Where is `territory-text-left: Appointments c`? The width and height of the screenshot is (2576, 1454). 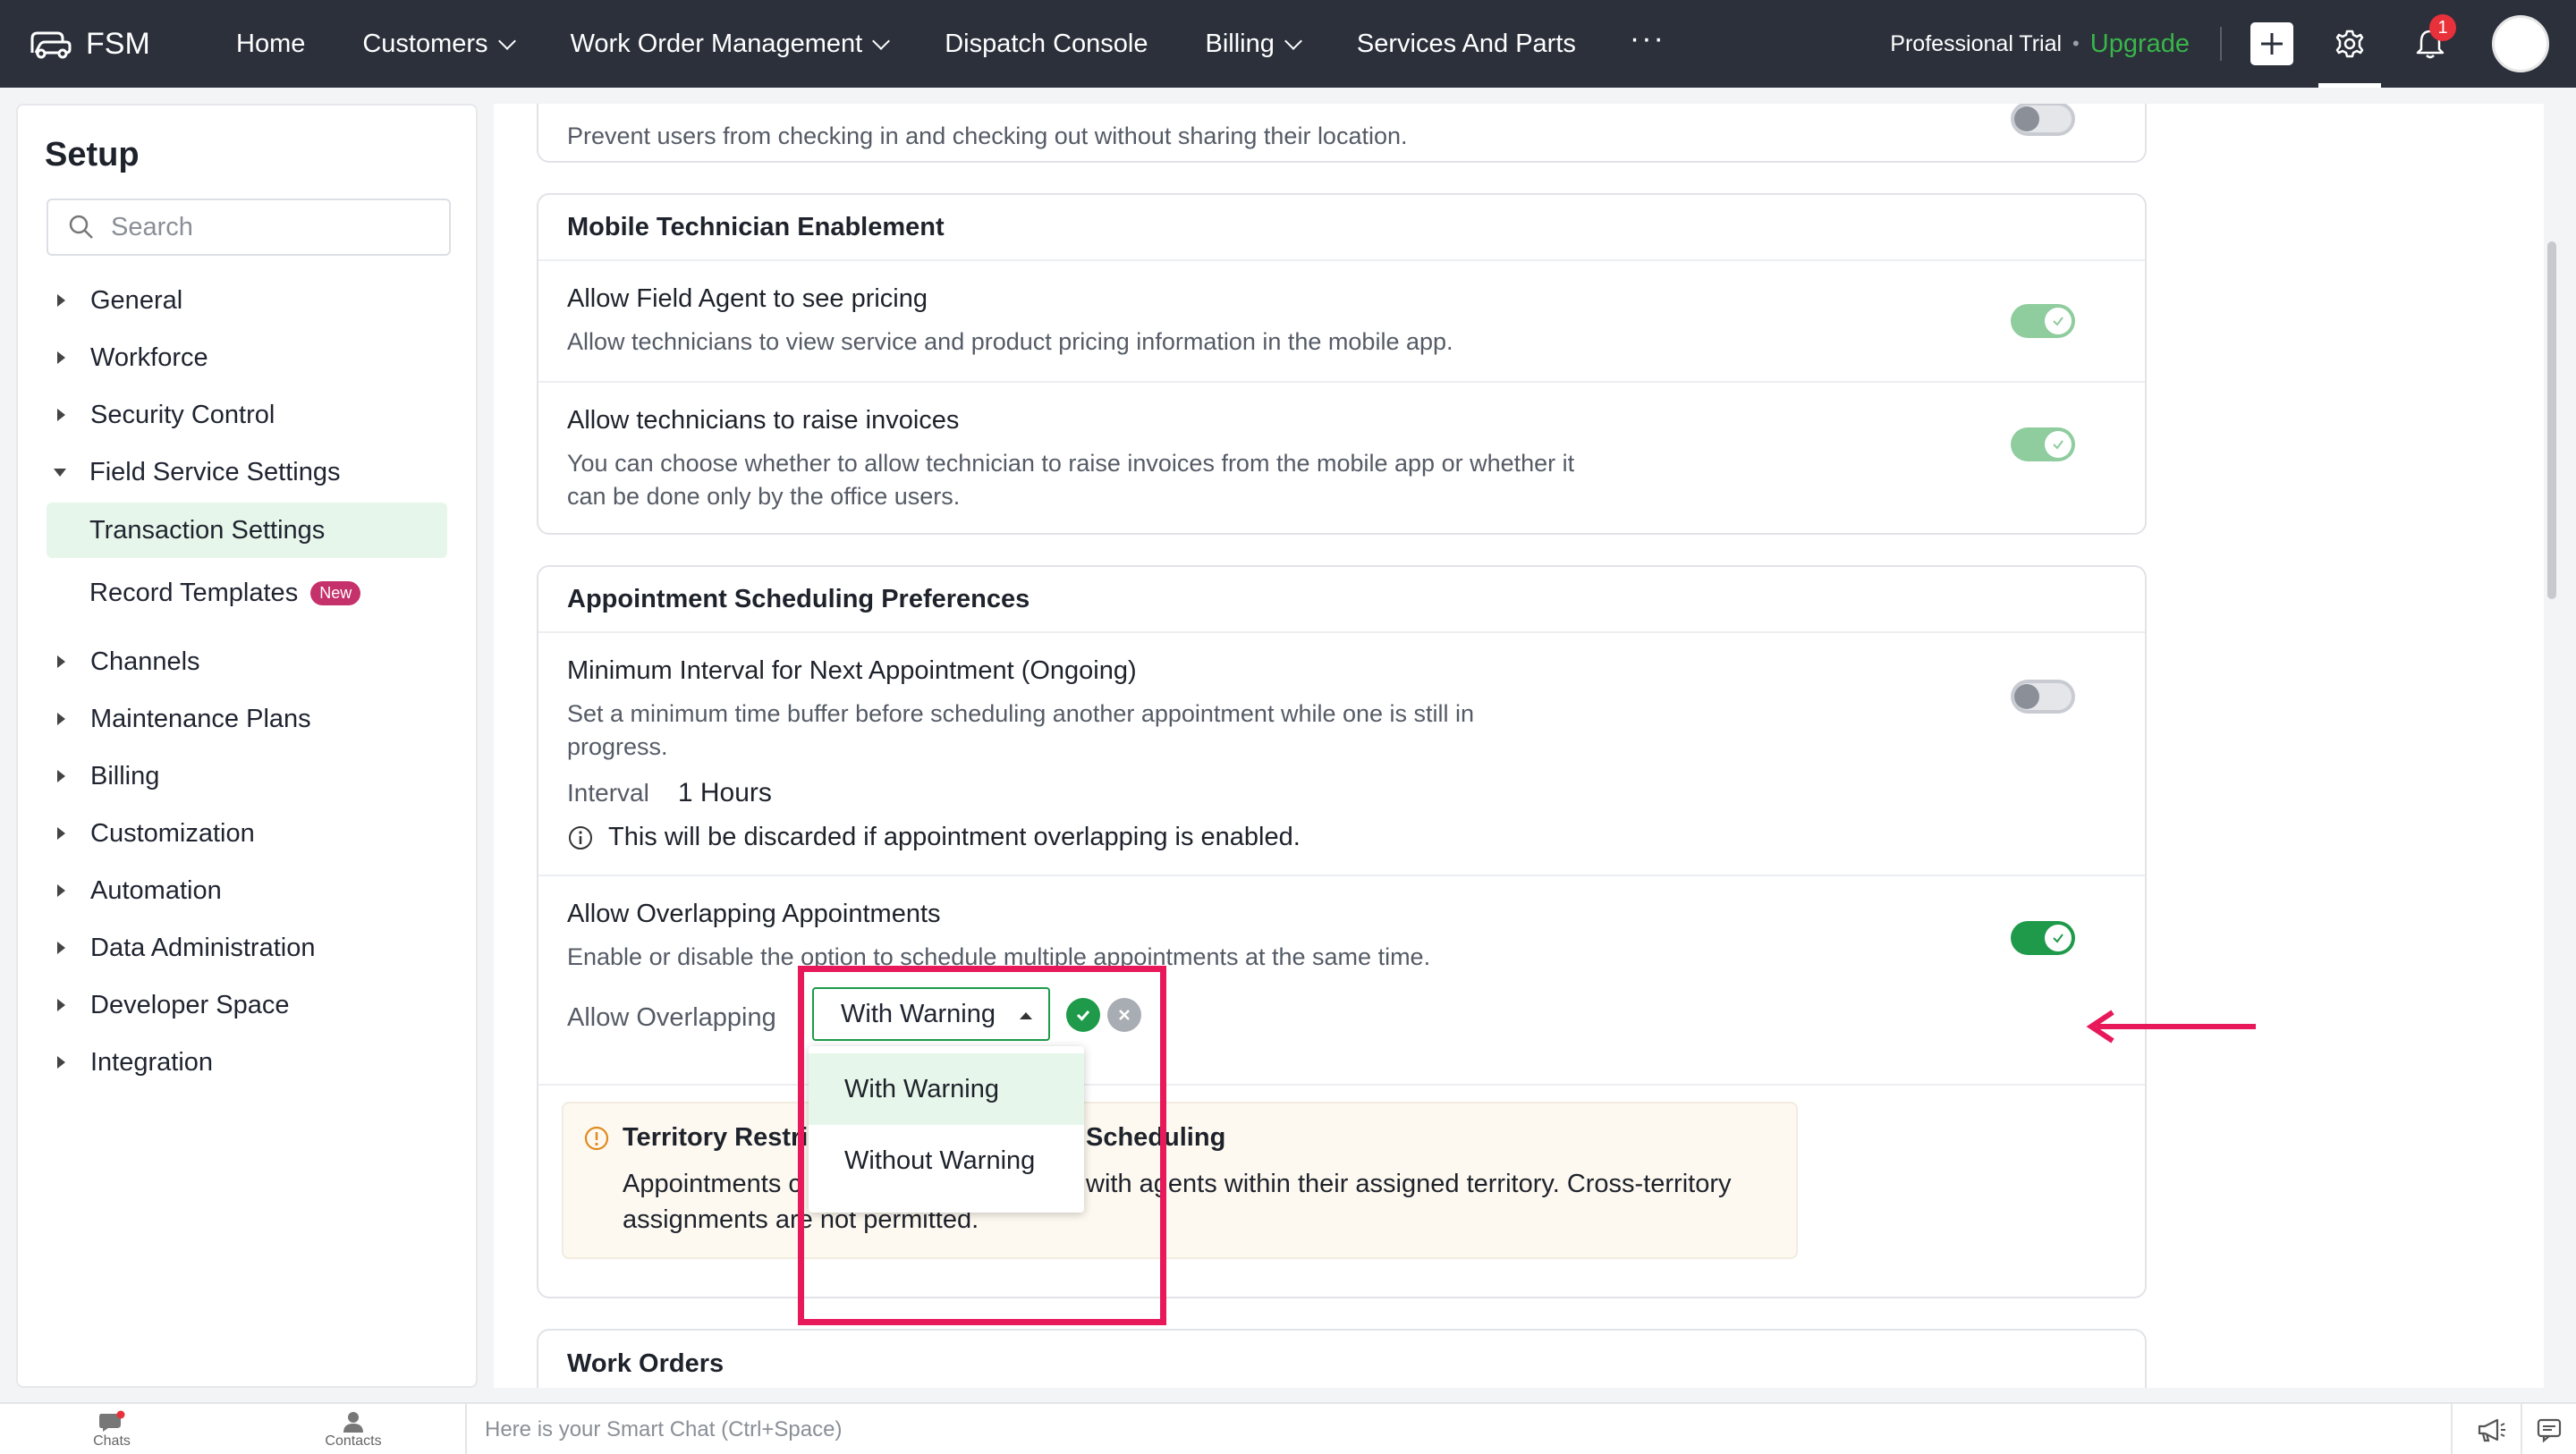 territory-text-left: Appointments c is located at coordinates (712, 1184).